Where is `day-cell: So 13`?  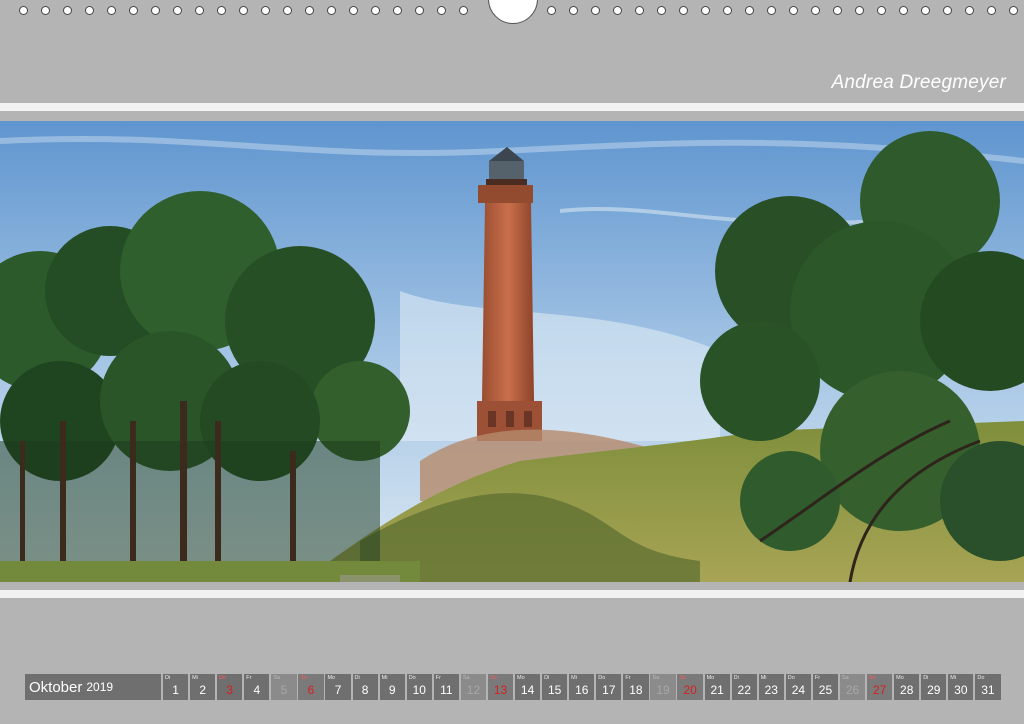 day-cell: So 13 is located at coordinates (500, 687).